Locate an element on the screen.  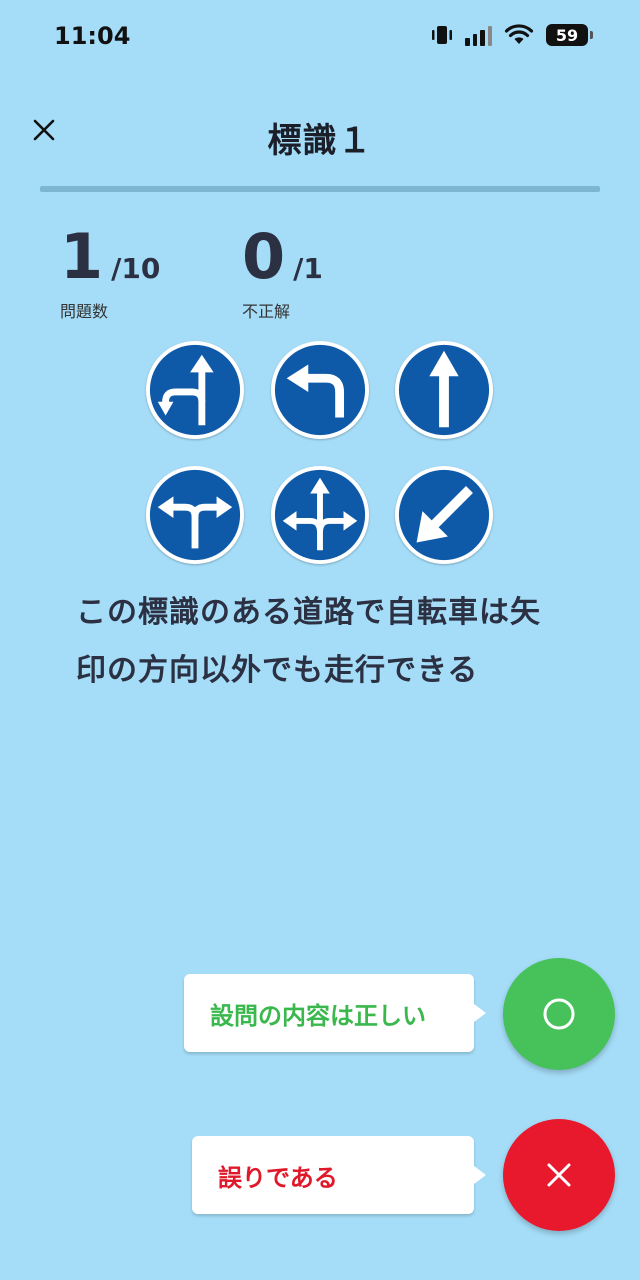
question-count-stat: 1 /10 問題数 is located at coordinates (110, 272).